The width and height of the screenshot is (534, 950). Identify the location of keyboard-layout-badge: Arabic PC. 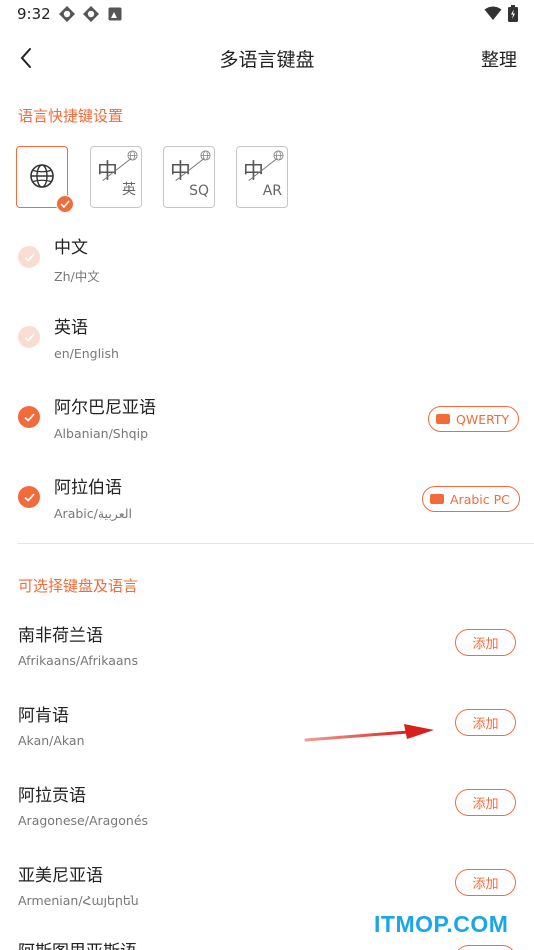
(471, 499).